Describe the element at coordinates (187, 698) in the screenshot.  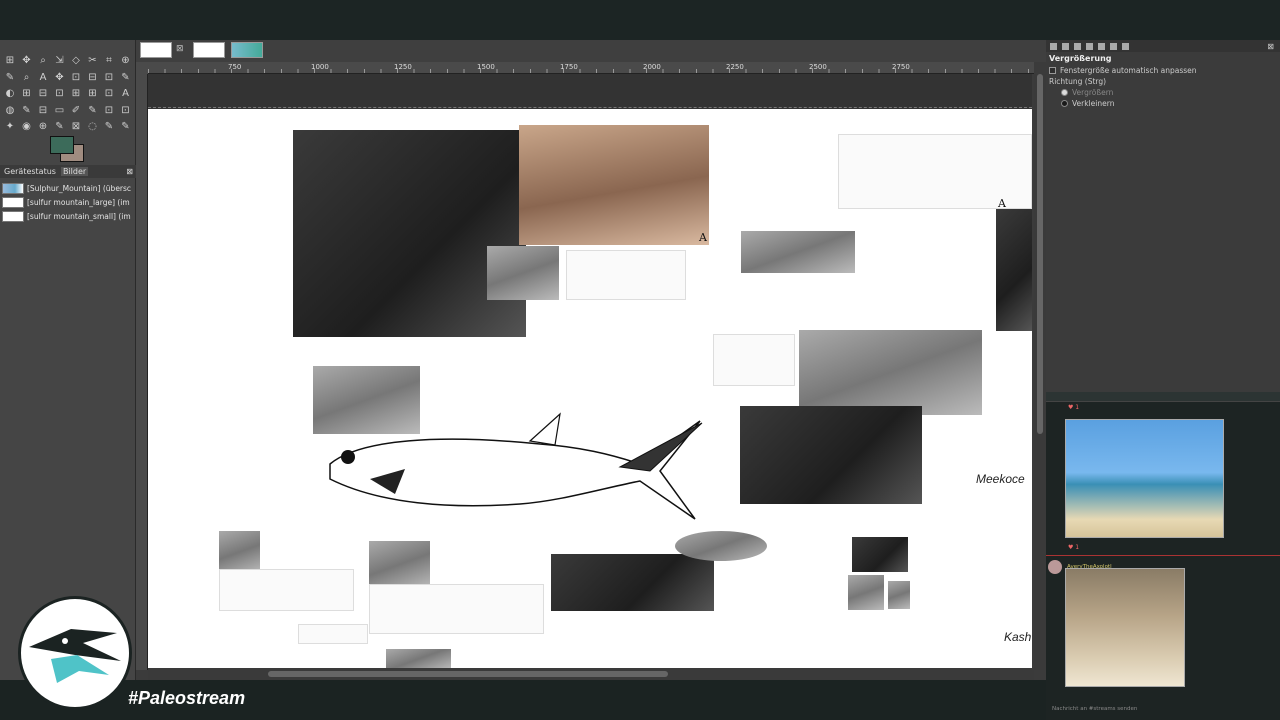
I see `stream-hashtag: #Paleostream` at that location.